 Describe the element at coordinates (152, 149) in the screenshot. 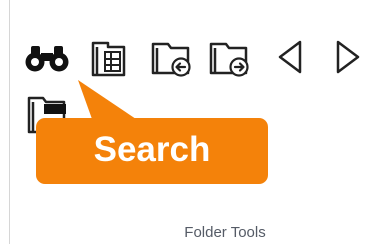

I see `tooltip-text: Search` at that location.